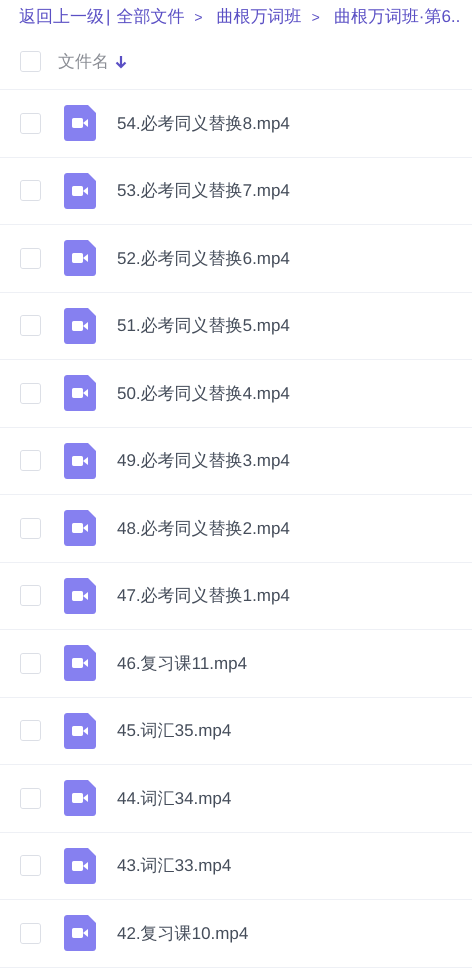 The image size is (472, 977). I want to click on file-name: 52.必考同义替换6.mp4, so click(203, 259).